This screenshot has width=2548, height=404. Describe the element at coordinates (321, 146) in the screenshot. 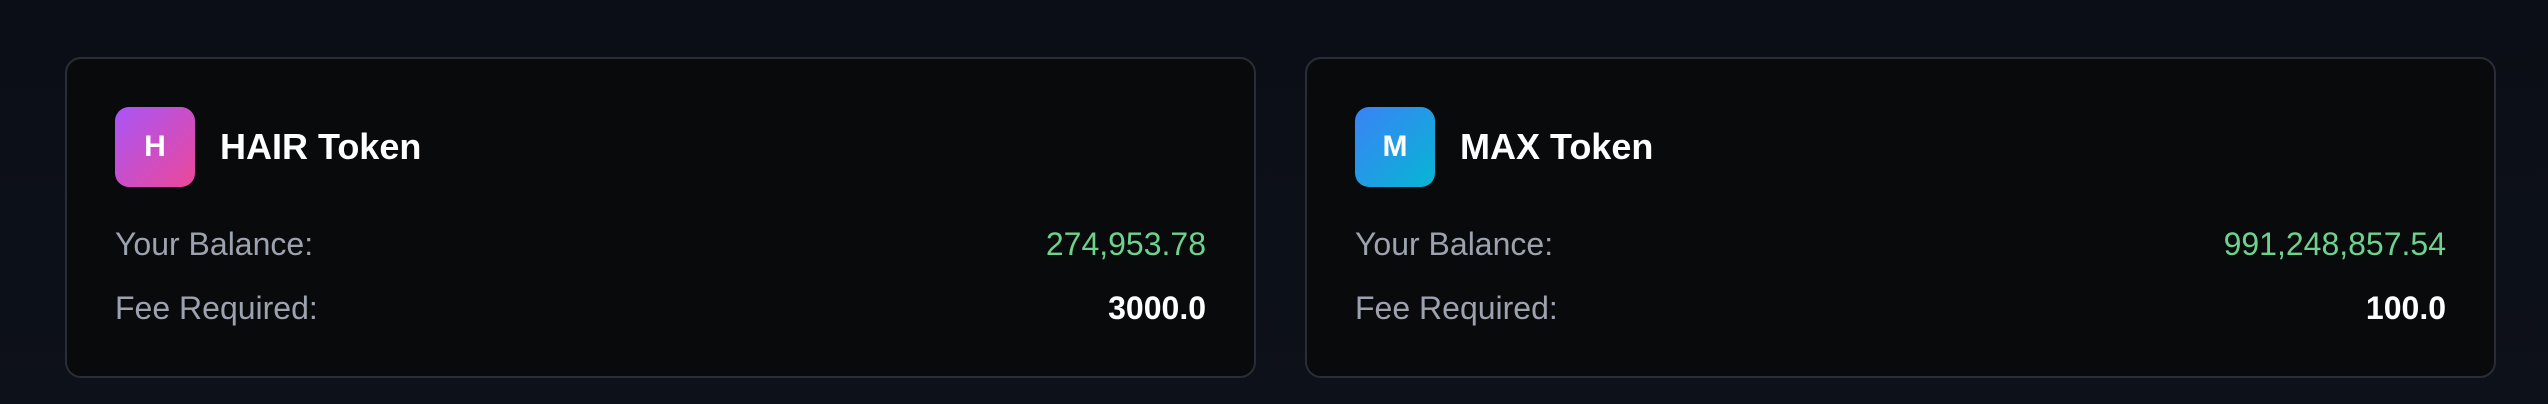

I see `token-name: HAIR Token` at that location.